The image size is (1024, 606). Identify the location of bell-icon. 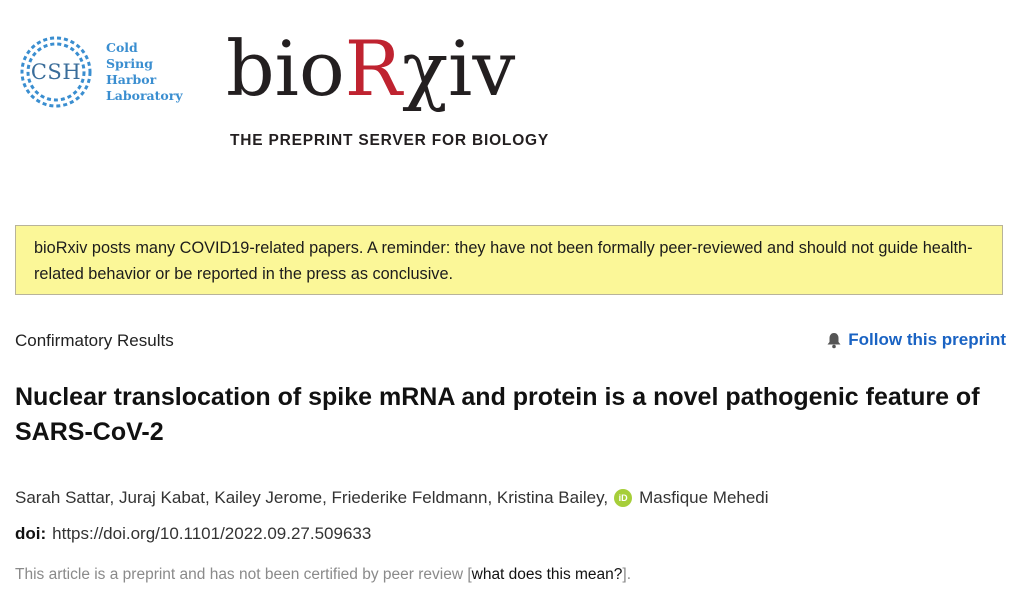
(834, 340).